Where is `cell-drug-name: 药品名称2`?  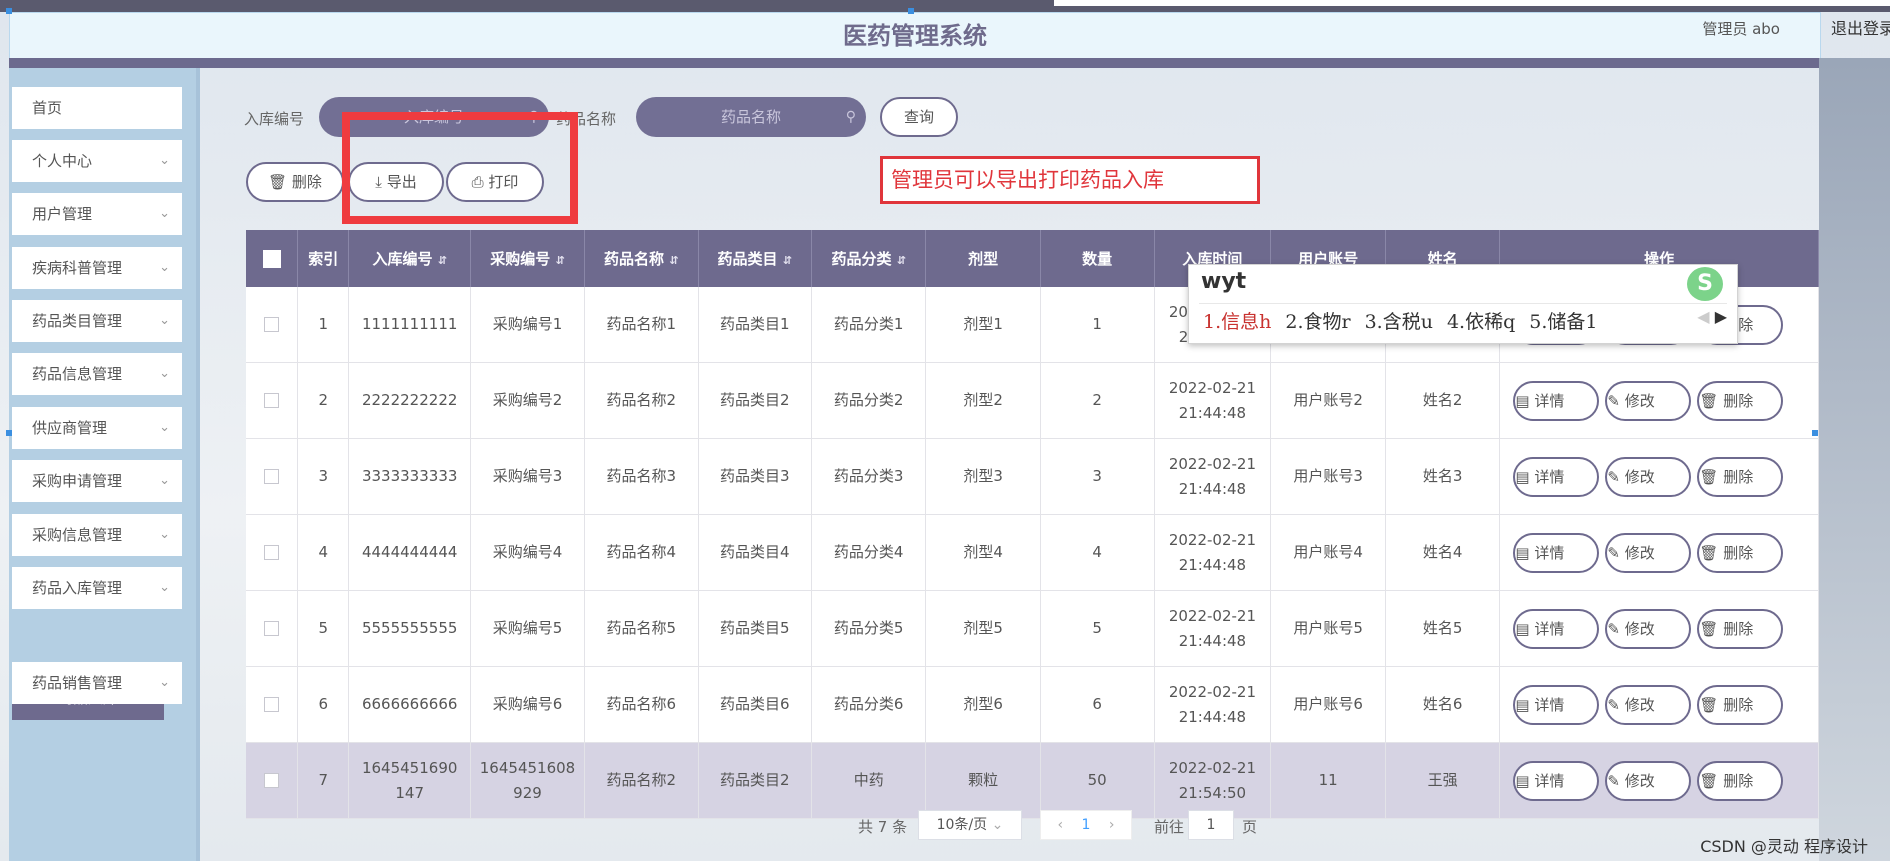 cell-drug-name: 药品名称2 is located at coordinates (641, 780).